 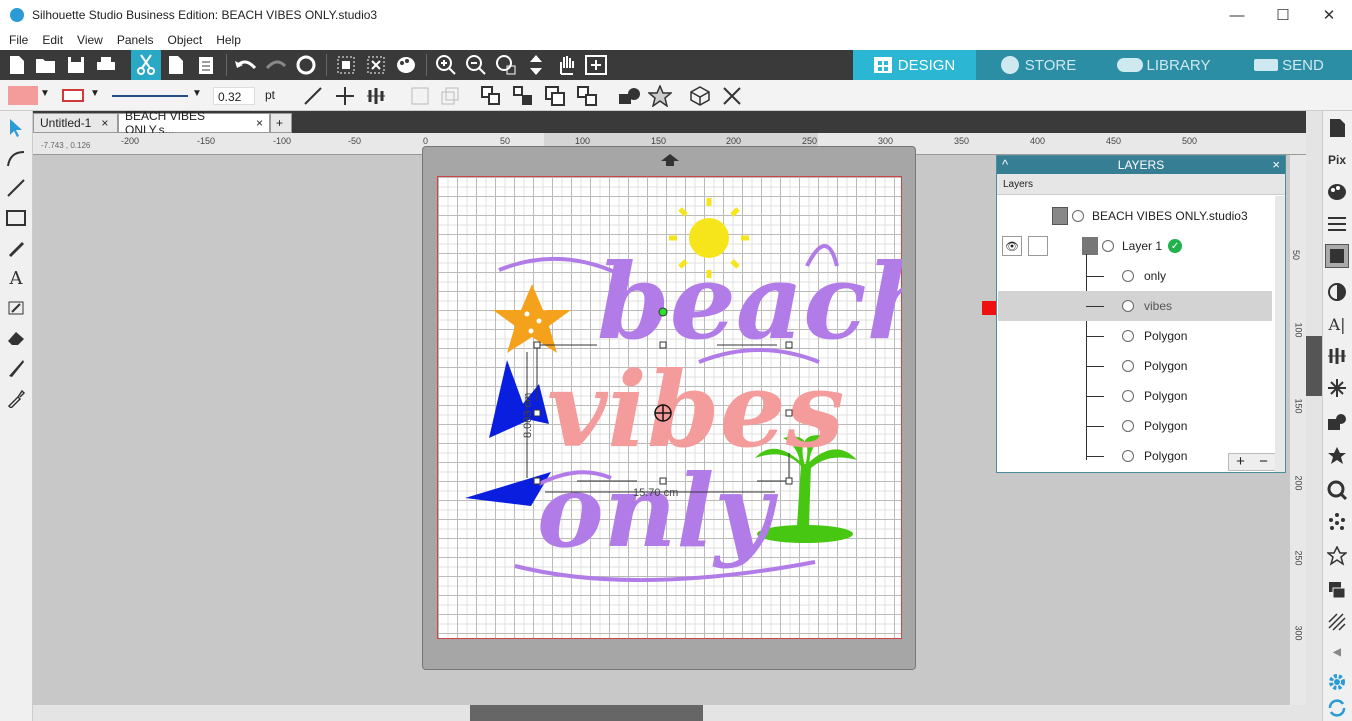 I want to click on contrast-icon, so click(x=1337, y=292).